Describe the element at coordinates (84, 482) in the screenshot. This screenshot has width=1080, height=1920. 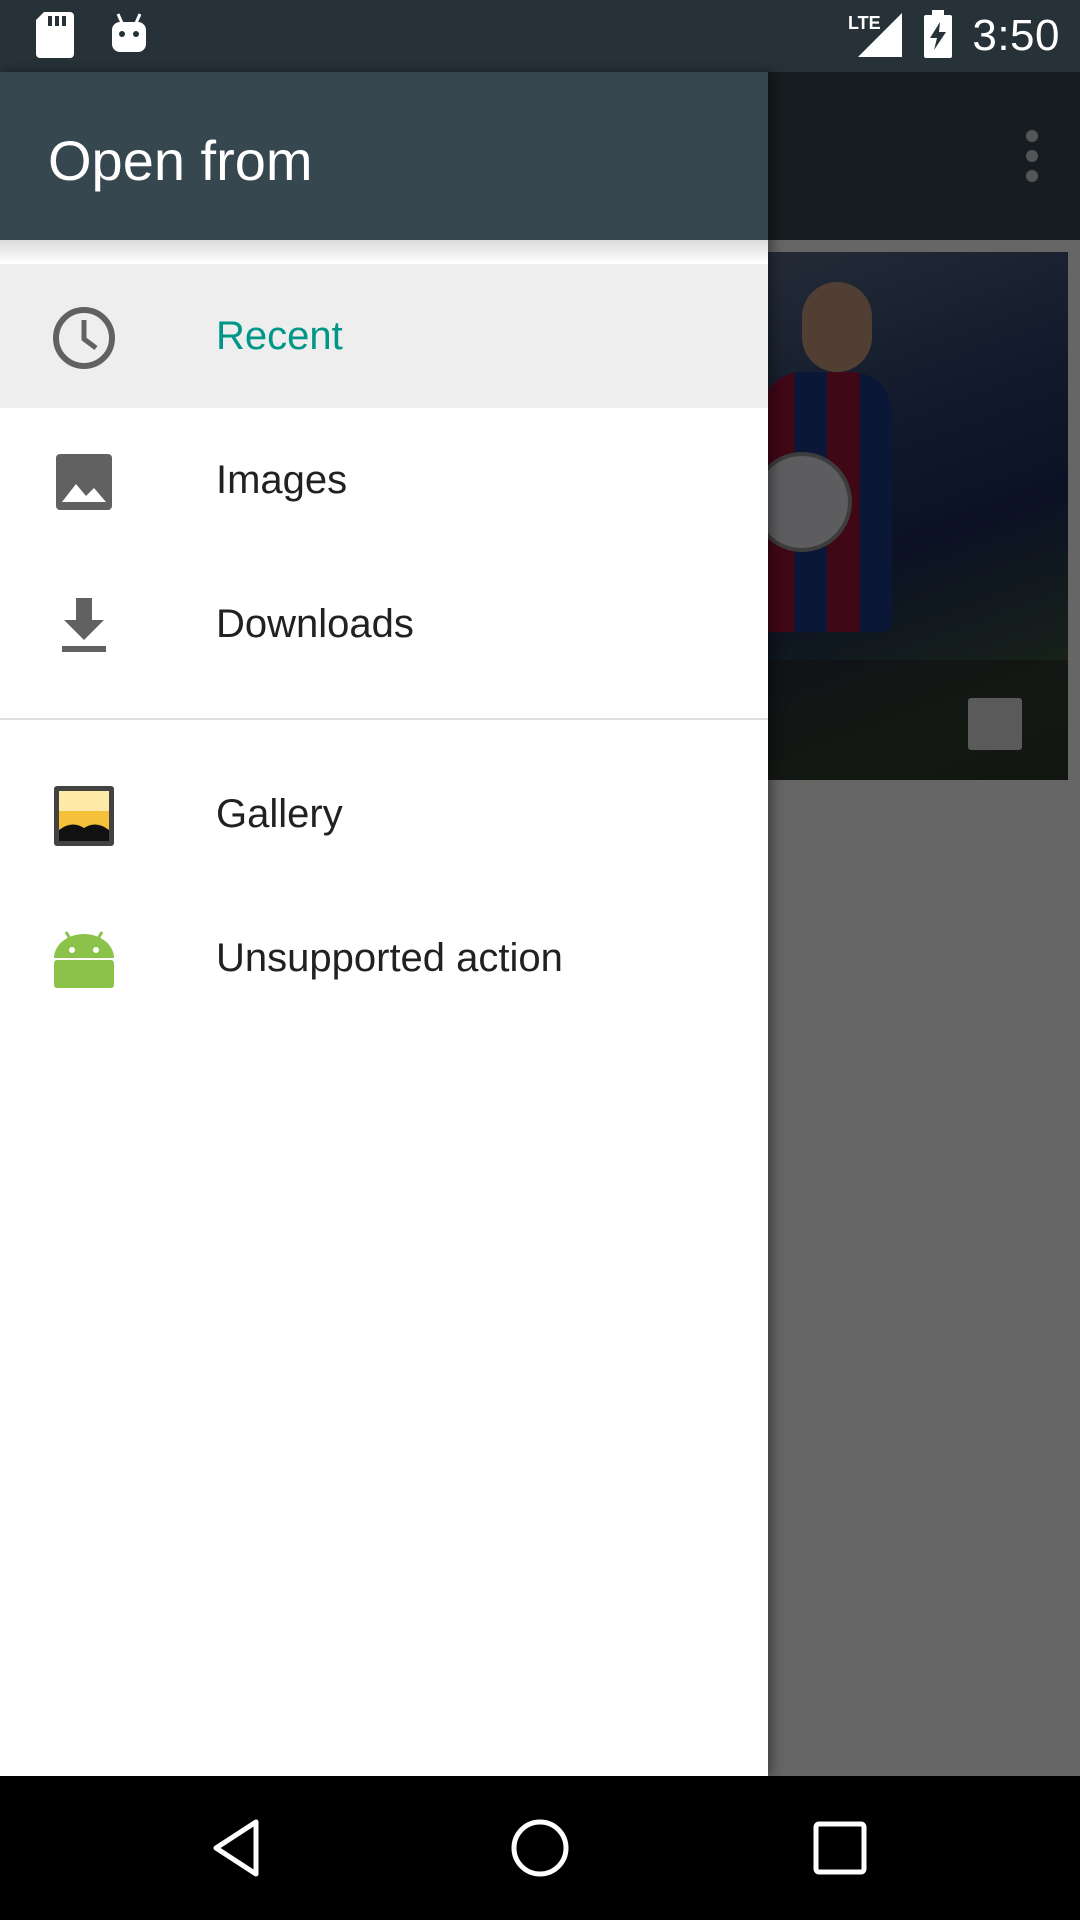
I see `image-icon` at that location.